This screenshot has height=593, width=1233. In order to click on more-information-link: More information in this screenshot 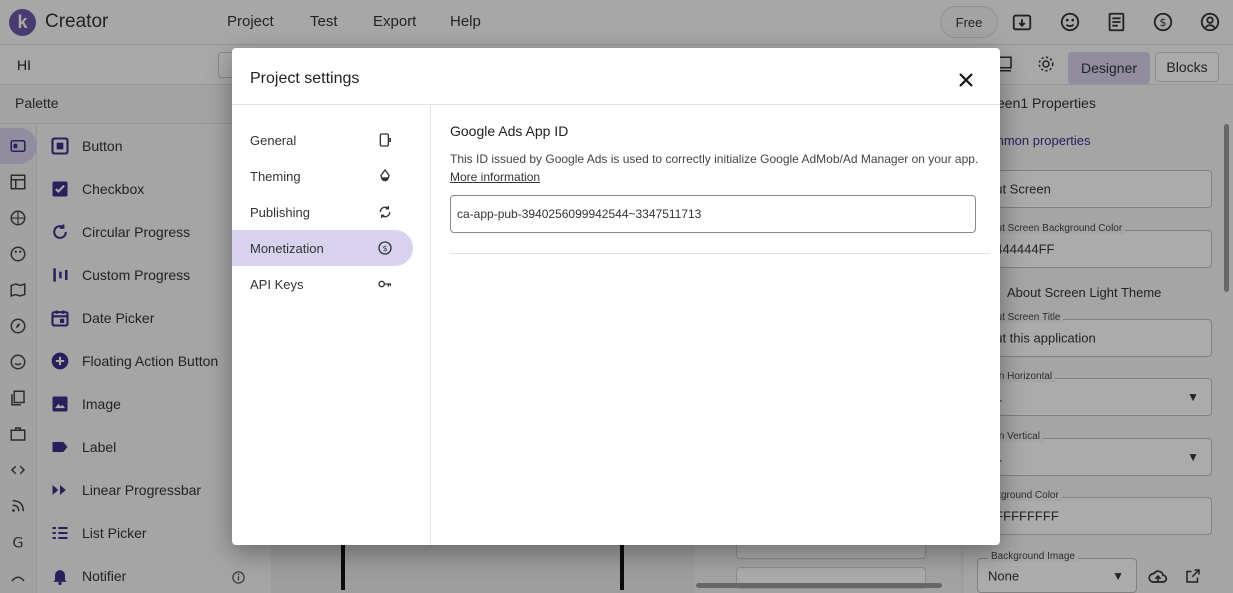, I will do `click(495, 177)`.